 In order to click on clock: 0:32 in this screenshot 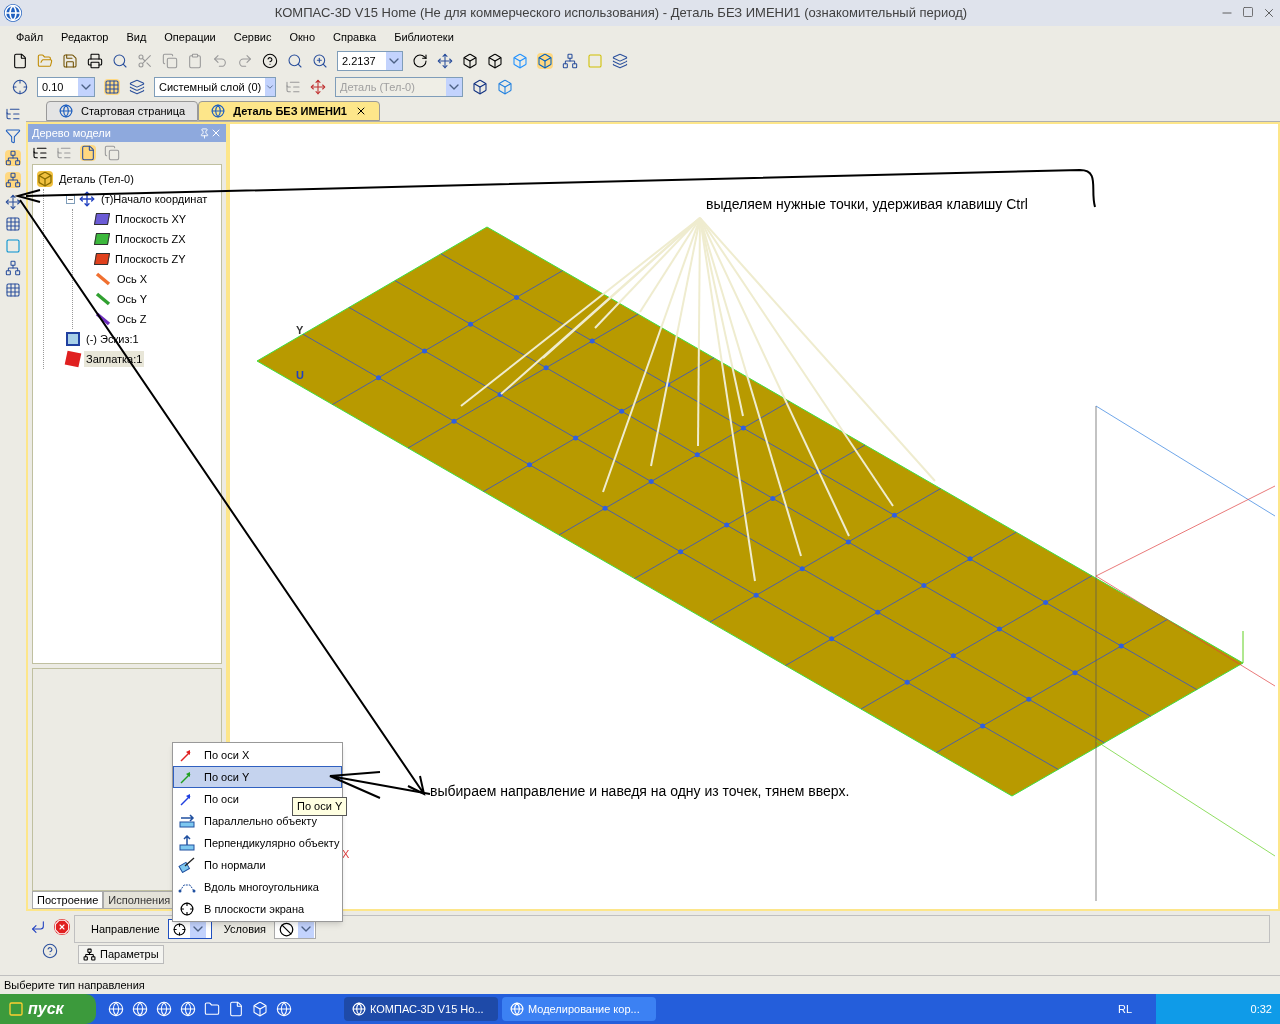, I will do `click(1261, 1009)`.